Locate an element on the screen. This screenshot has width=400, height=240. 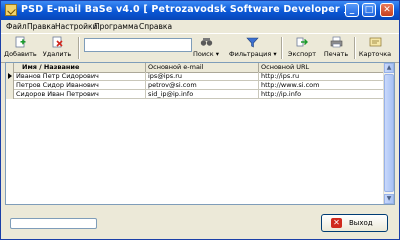
card-button: Карточка is located at coordinates (375, 48).